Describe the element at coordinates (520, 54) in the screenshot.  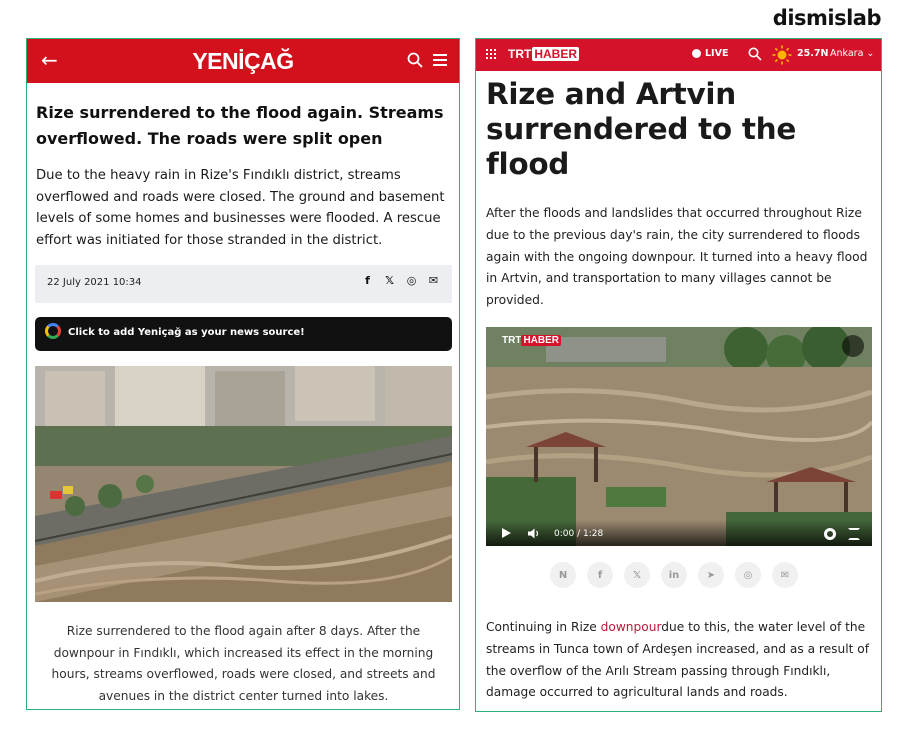
I see `trt-logo-text: TRT` at that location.